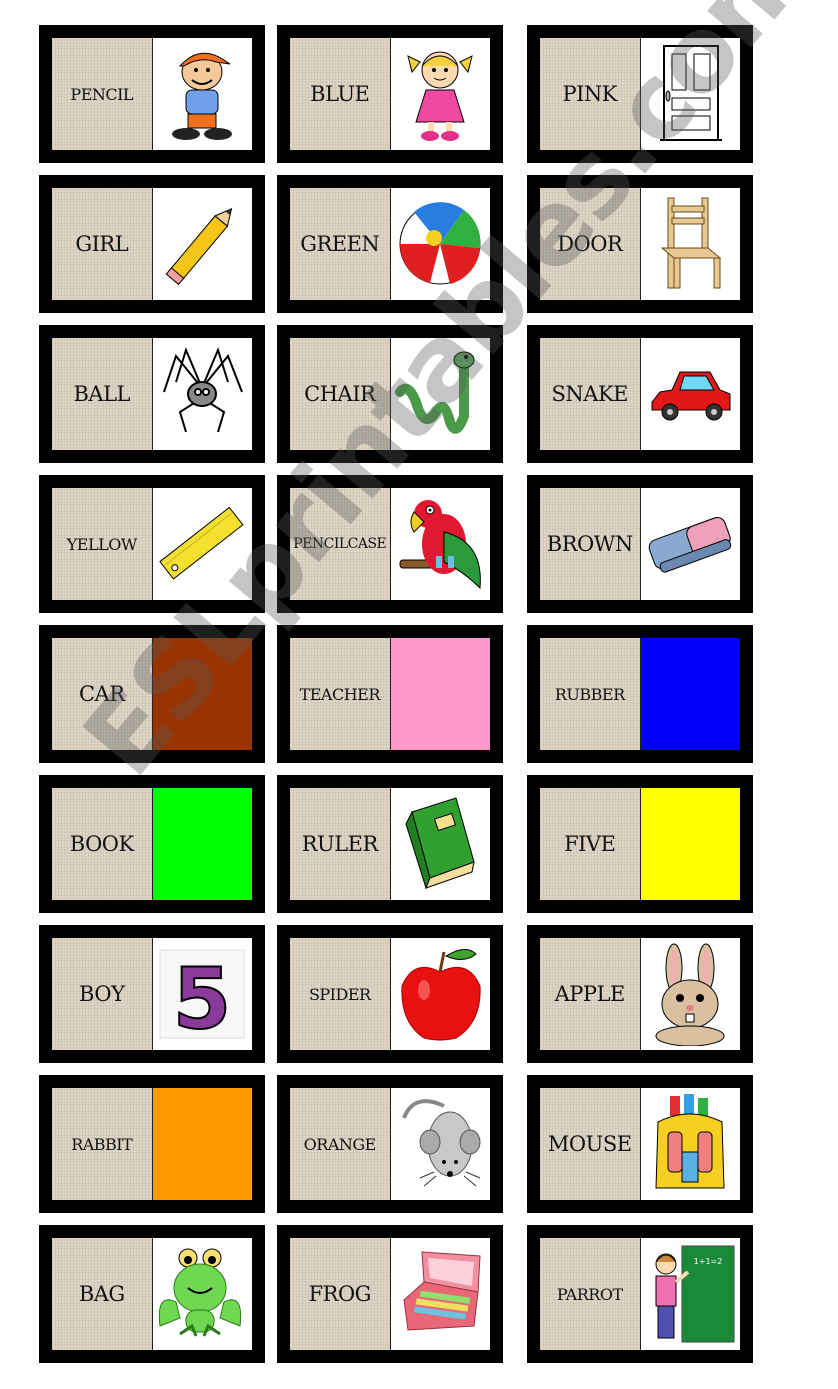  Describe the element at coordinates (440, 694) in the screenshot. I see `pink-color-swatch` at that location.